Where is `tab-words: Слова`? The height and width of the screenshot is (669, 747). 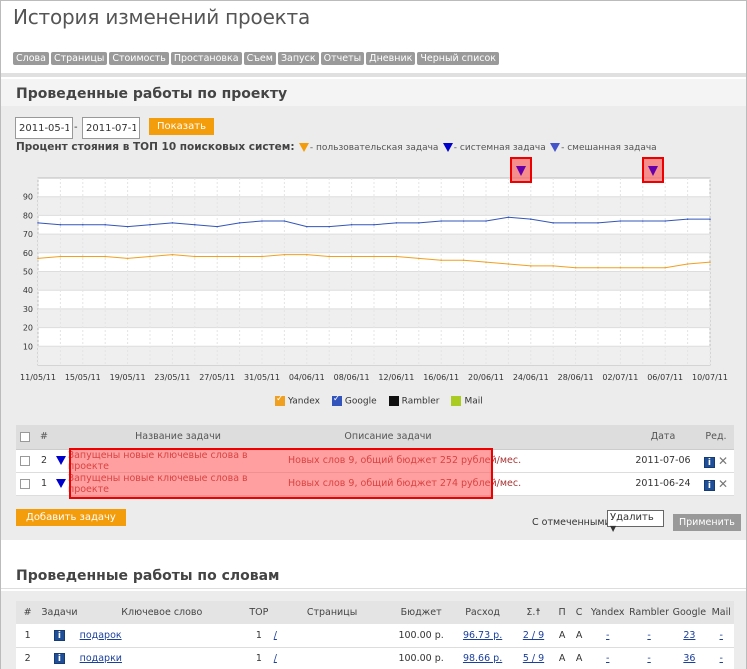 tab-words: Слова is located at coordinates (31, 58).